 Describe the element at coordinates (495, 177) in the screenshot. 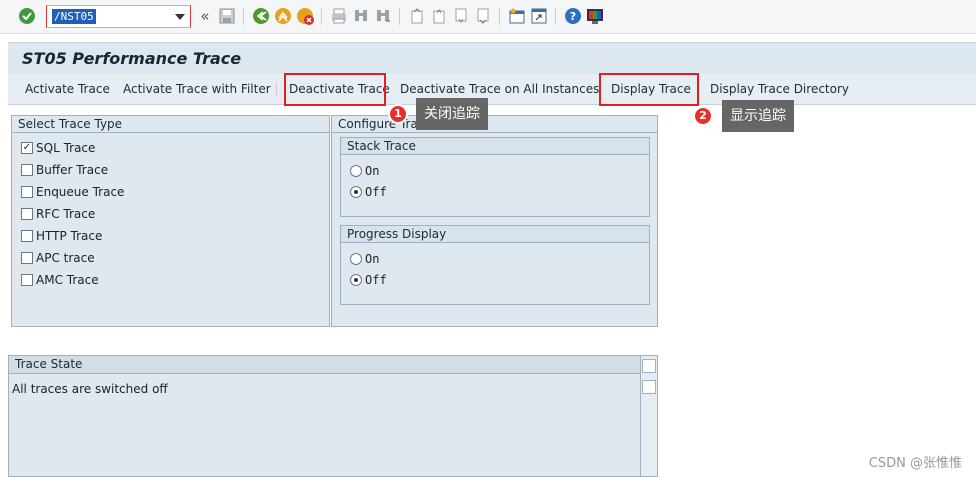

I see `stack-trace-group: Stack Trace On Off` at that location.